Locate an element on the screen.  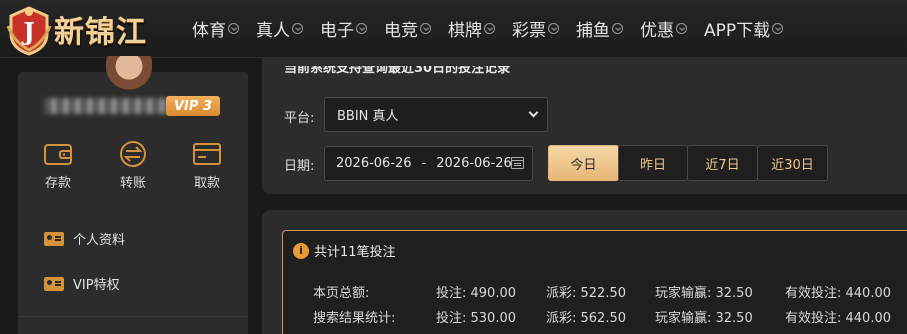
range-7days-button: 近7日 is located at coordinates (722, 163).